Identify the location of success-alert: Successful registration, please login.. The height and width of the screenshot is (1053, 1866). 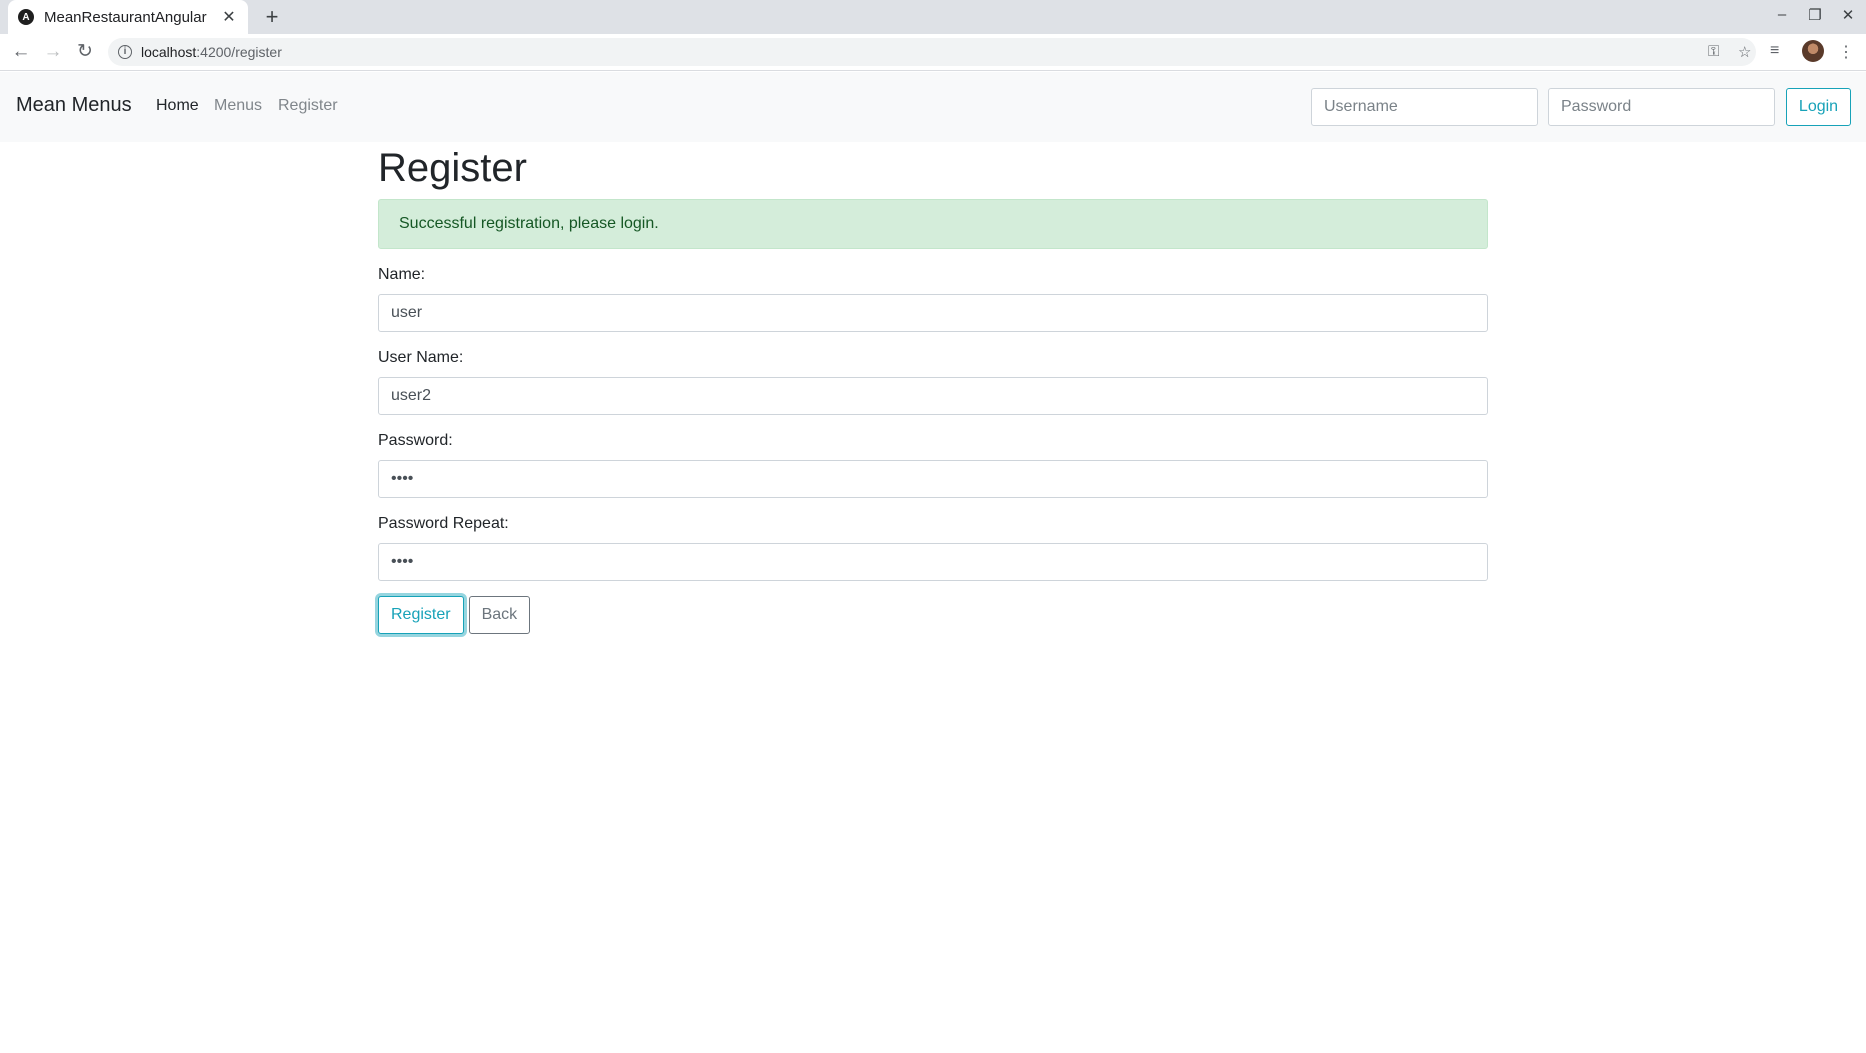
(933, 224).